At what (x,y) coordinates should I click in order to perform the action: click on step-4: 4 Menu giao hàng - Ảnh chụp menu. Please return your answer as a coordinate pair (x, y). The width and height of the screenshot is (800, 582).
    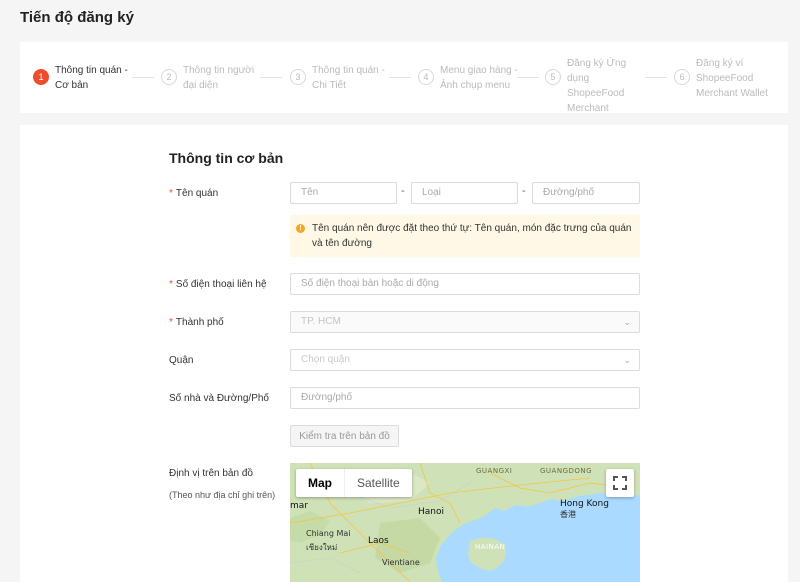
    Looking at the image, I should click on (468, 79).